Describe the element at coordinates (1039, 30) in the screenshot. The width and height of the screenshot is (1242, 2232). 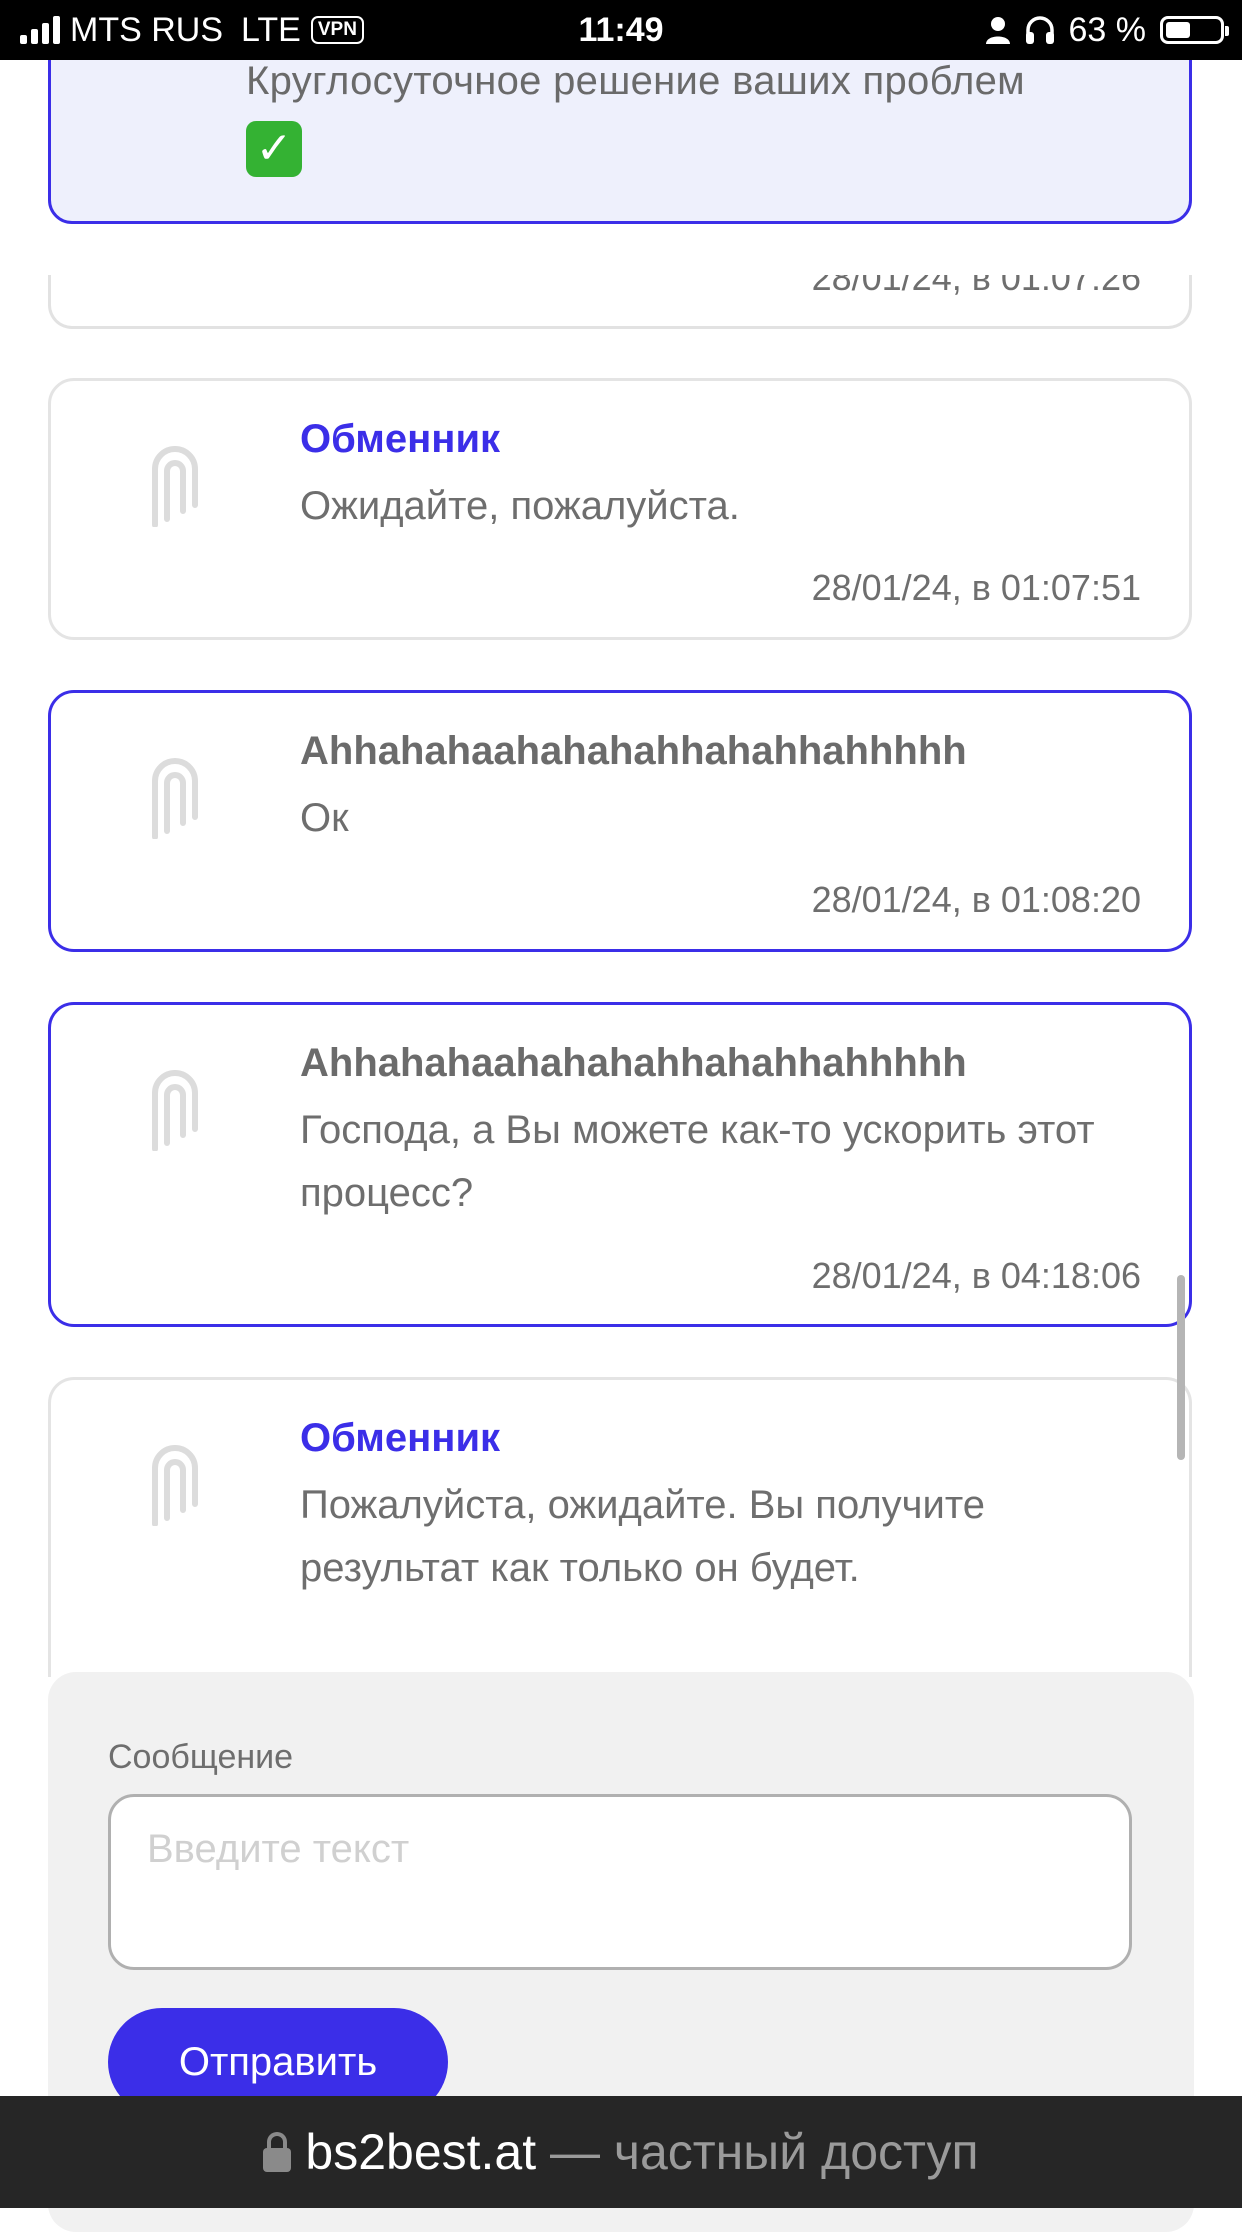
I see `headphones-icon` at that location.